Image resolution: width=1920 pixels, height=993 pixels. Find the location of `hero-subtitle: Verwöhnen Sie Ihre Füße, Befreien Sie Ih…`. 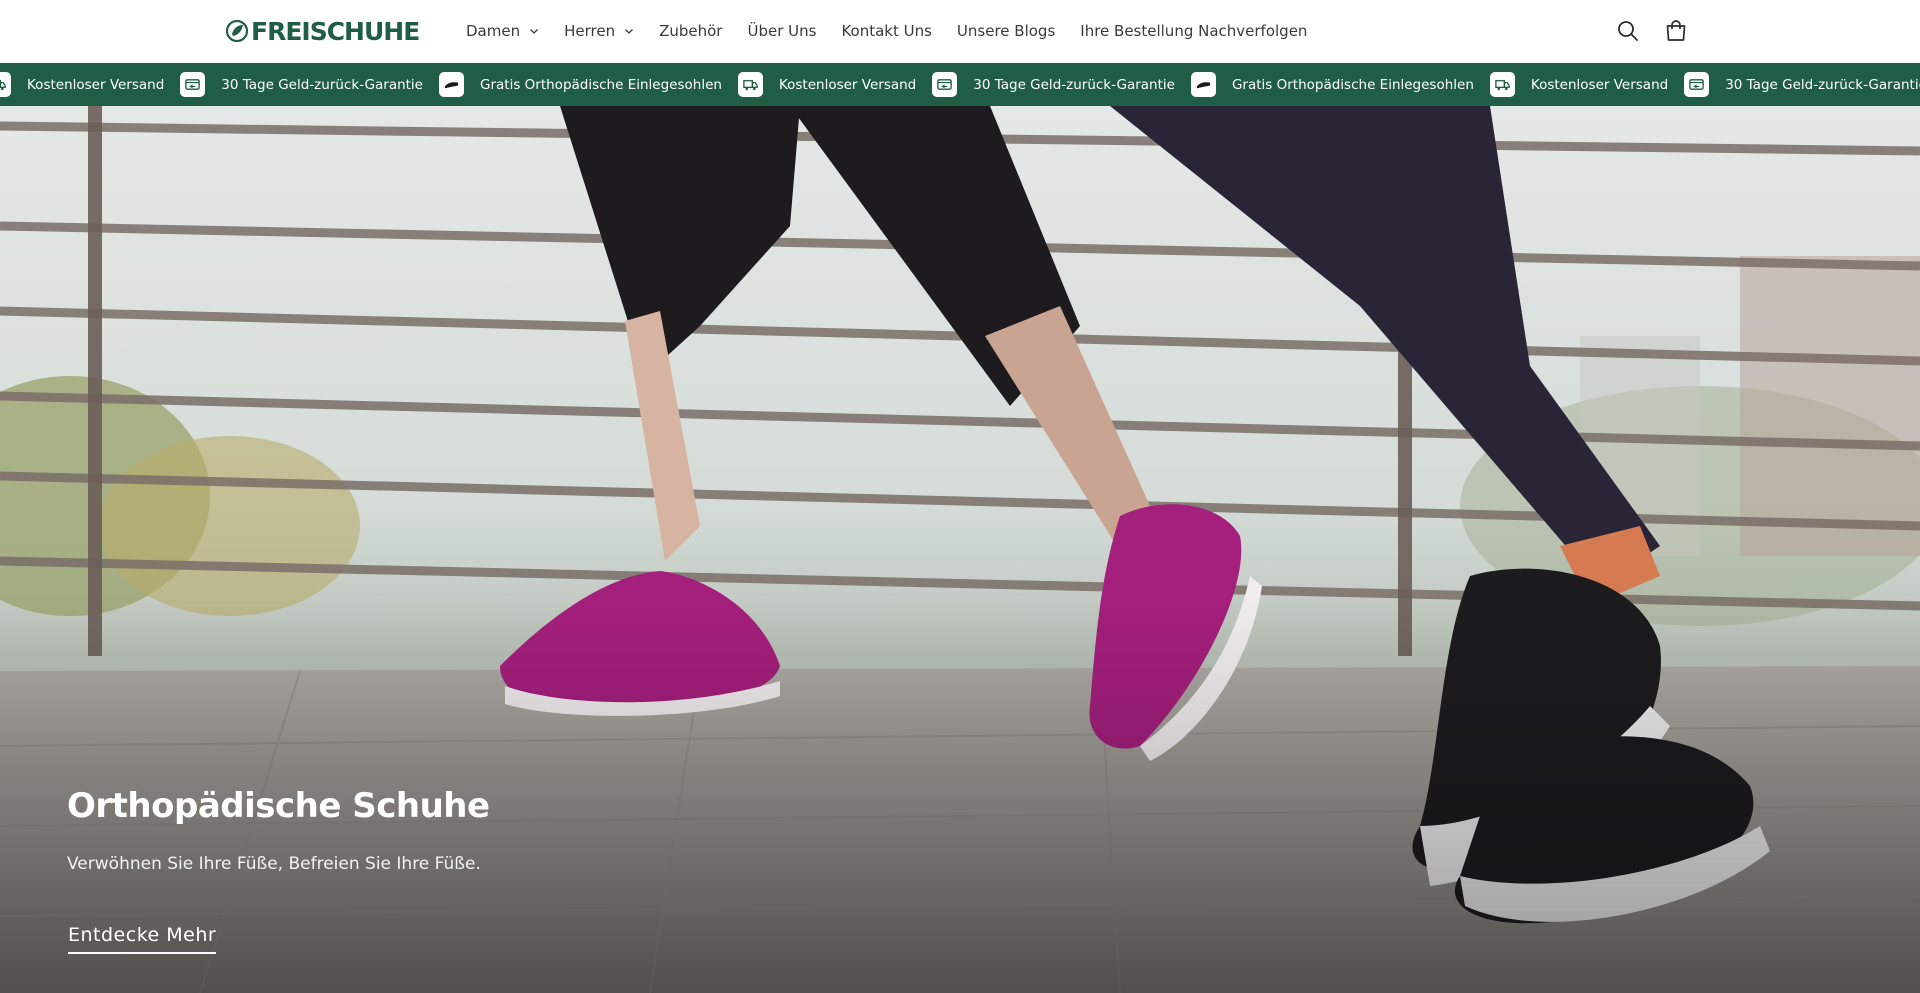

hero-subtitle: Verwöhnen Sie Ihre Füße, Befreien Sie Ih… is located at coordinates (274, 864).